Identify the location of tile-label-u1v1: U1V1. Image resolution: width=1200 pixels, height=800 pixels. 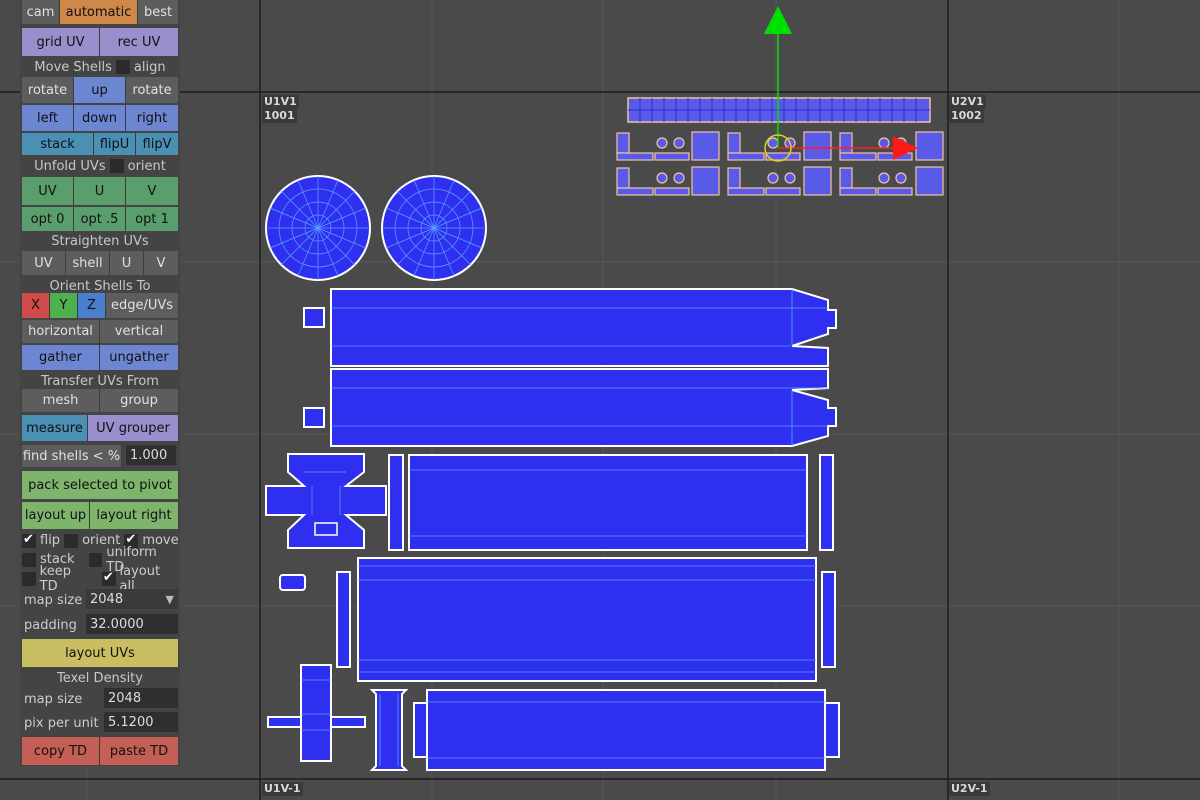
(280, 102).